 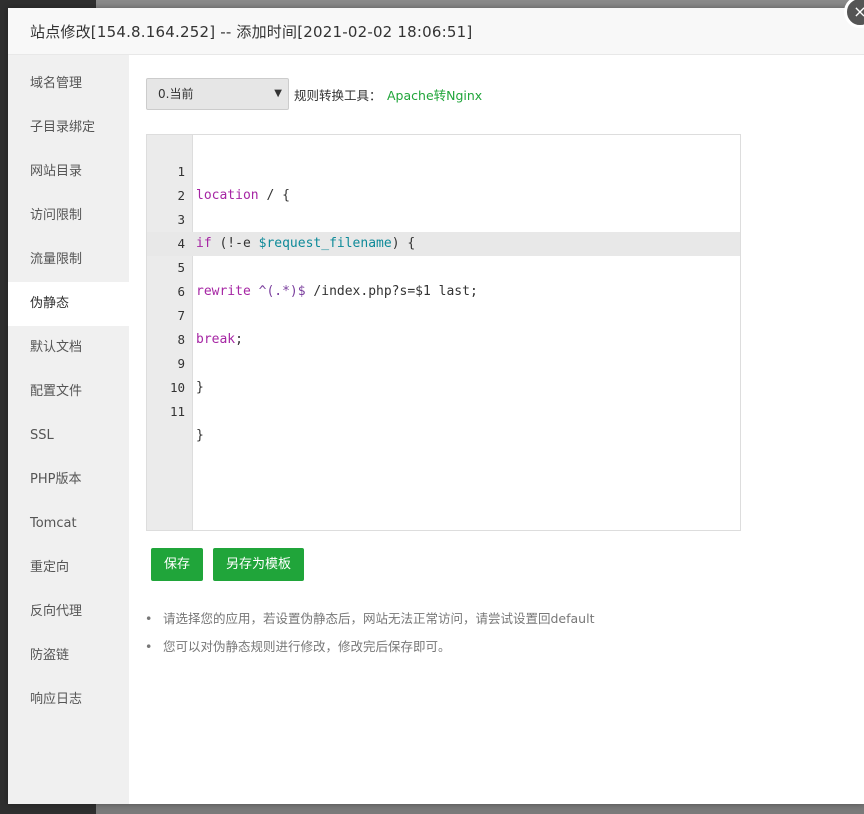 I want to click on tip-text: 您可以对伪静态规则进行修改，修改完后保存即可。, so click(x=307, y=646).